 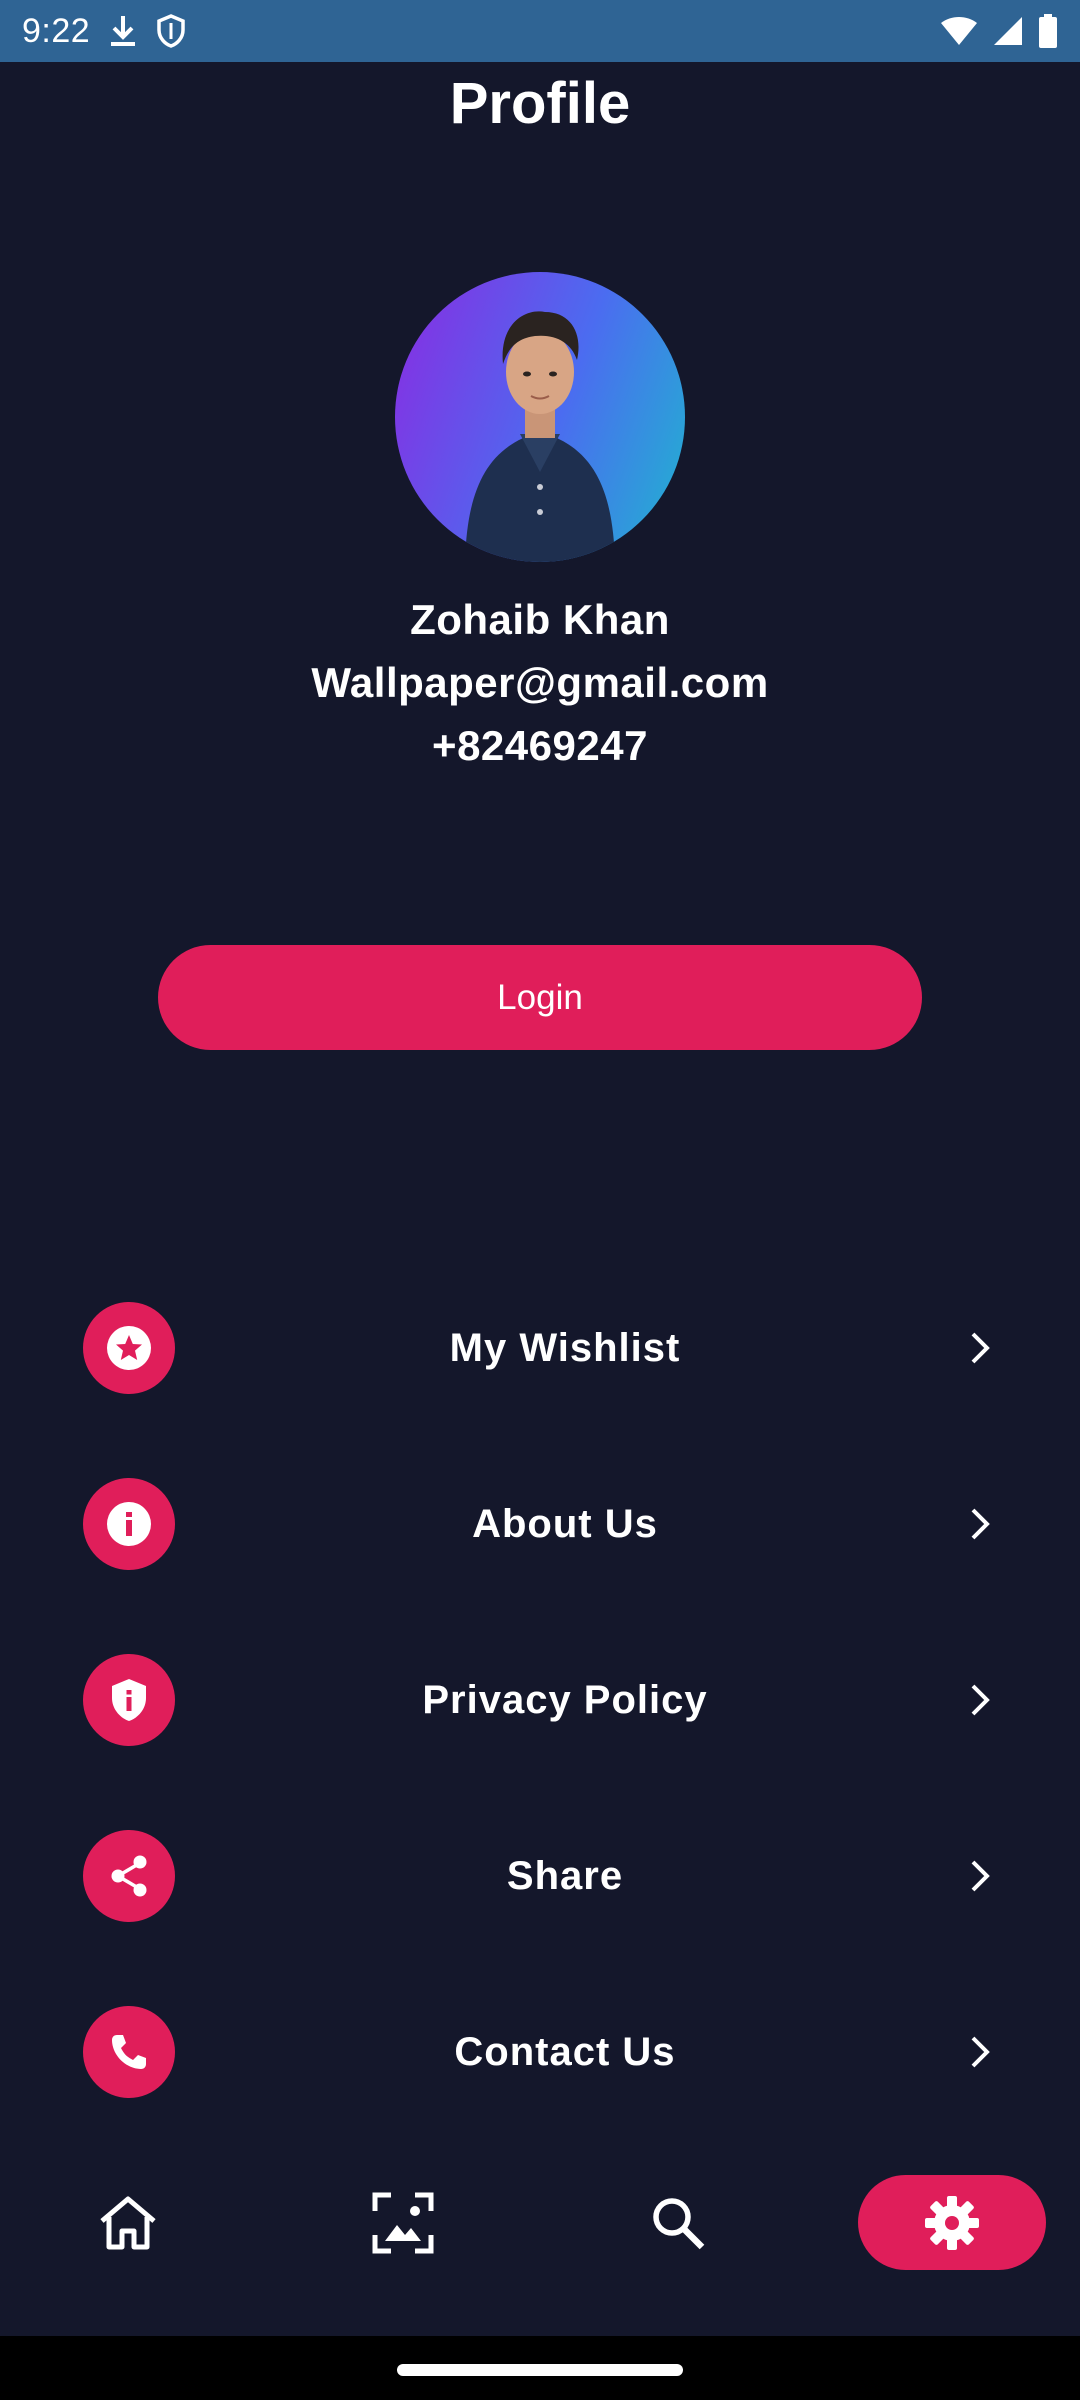 What do you see at coordinates (540, 2230) in the screenshot?
I see `bottom-nav` at bounding box center [540, 2230].